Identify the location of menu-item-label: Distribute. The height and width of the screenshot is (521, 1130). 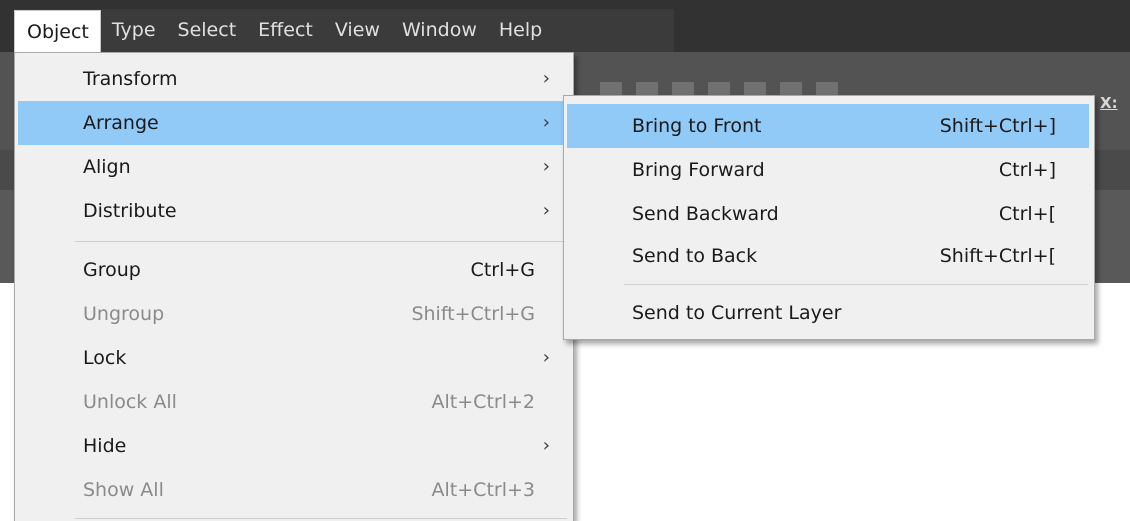
(130, 211).